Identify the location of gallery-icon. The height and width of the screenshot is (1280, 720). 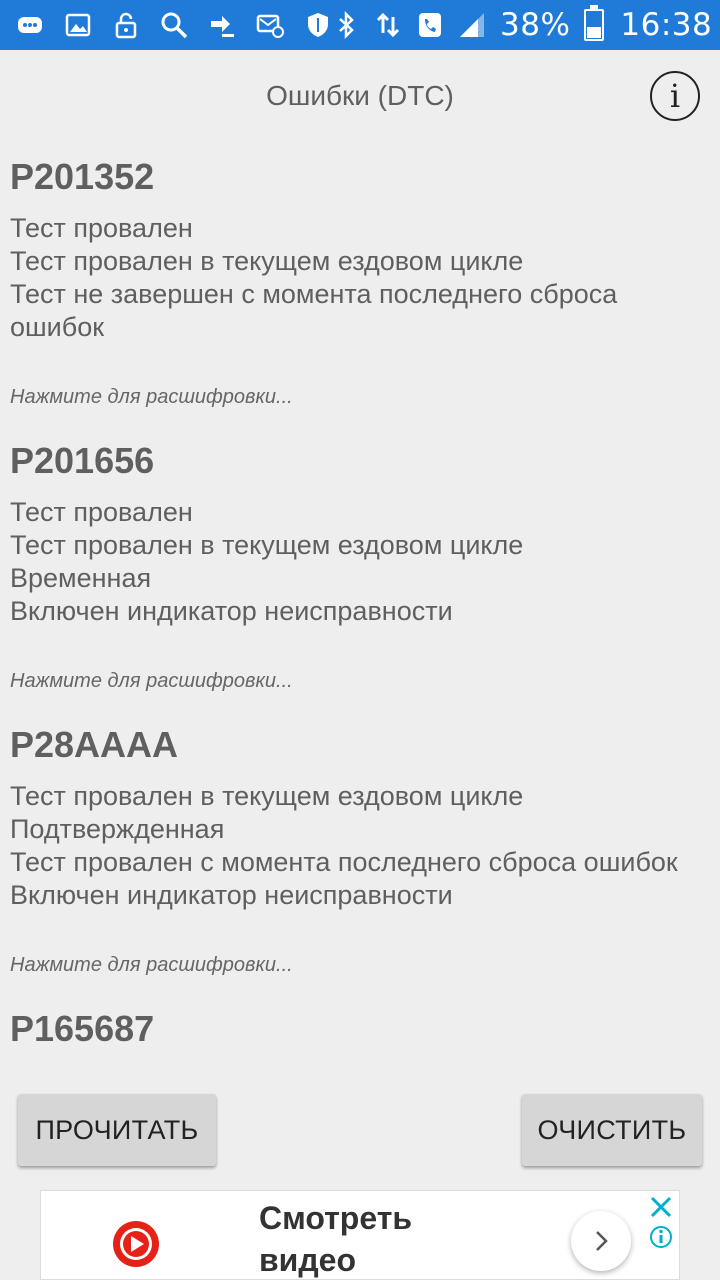
(78, 25).